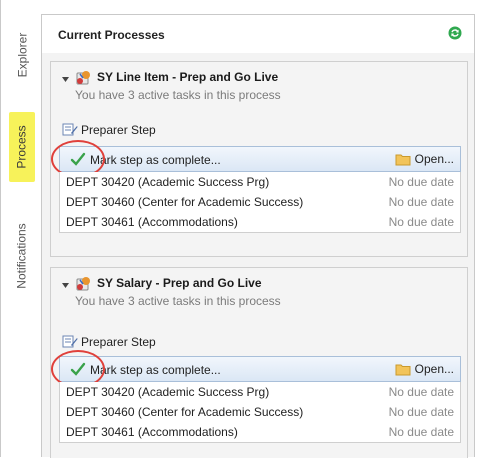  I want to click on process-title: SY Salary - Prep and Go Live, so click(179, 283).